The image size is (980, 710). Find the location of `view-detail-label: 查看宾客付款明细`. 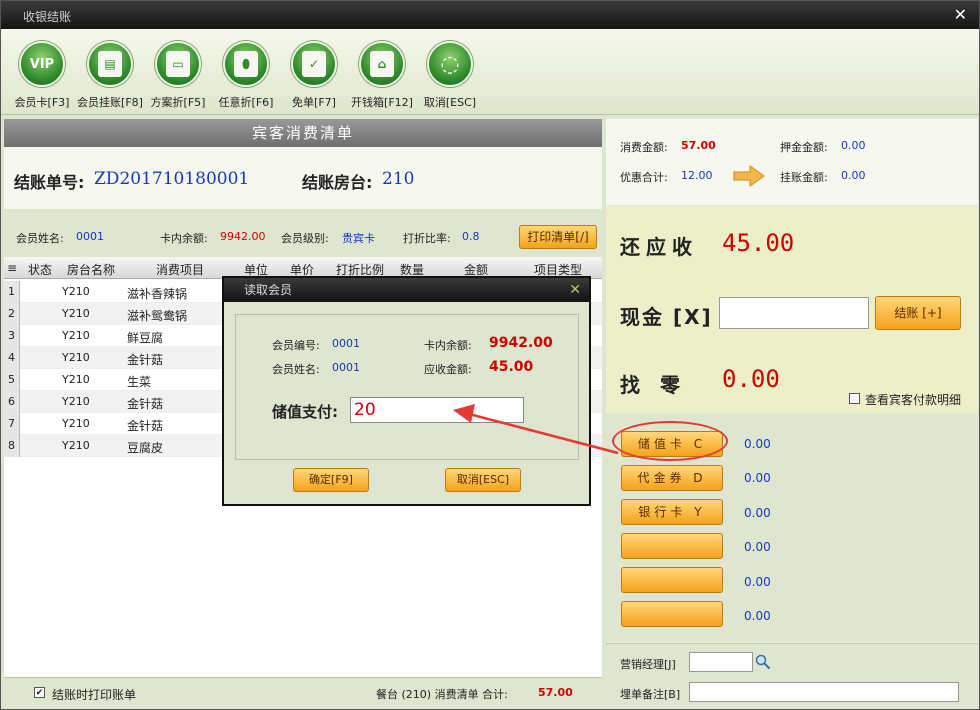

view-detail-label: 查看宾客付款明细 is located at coordinates (913, 400).